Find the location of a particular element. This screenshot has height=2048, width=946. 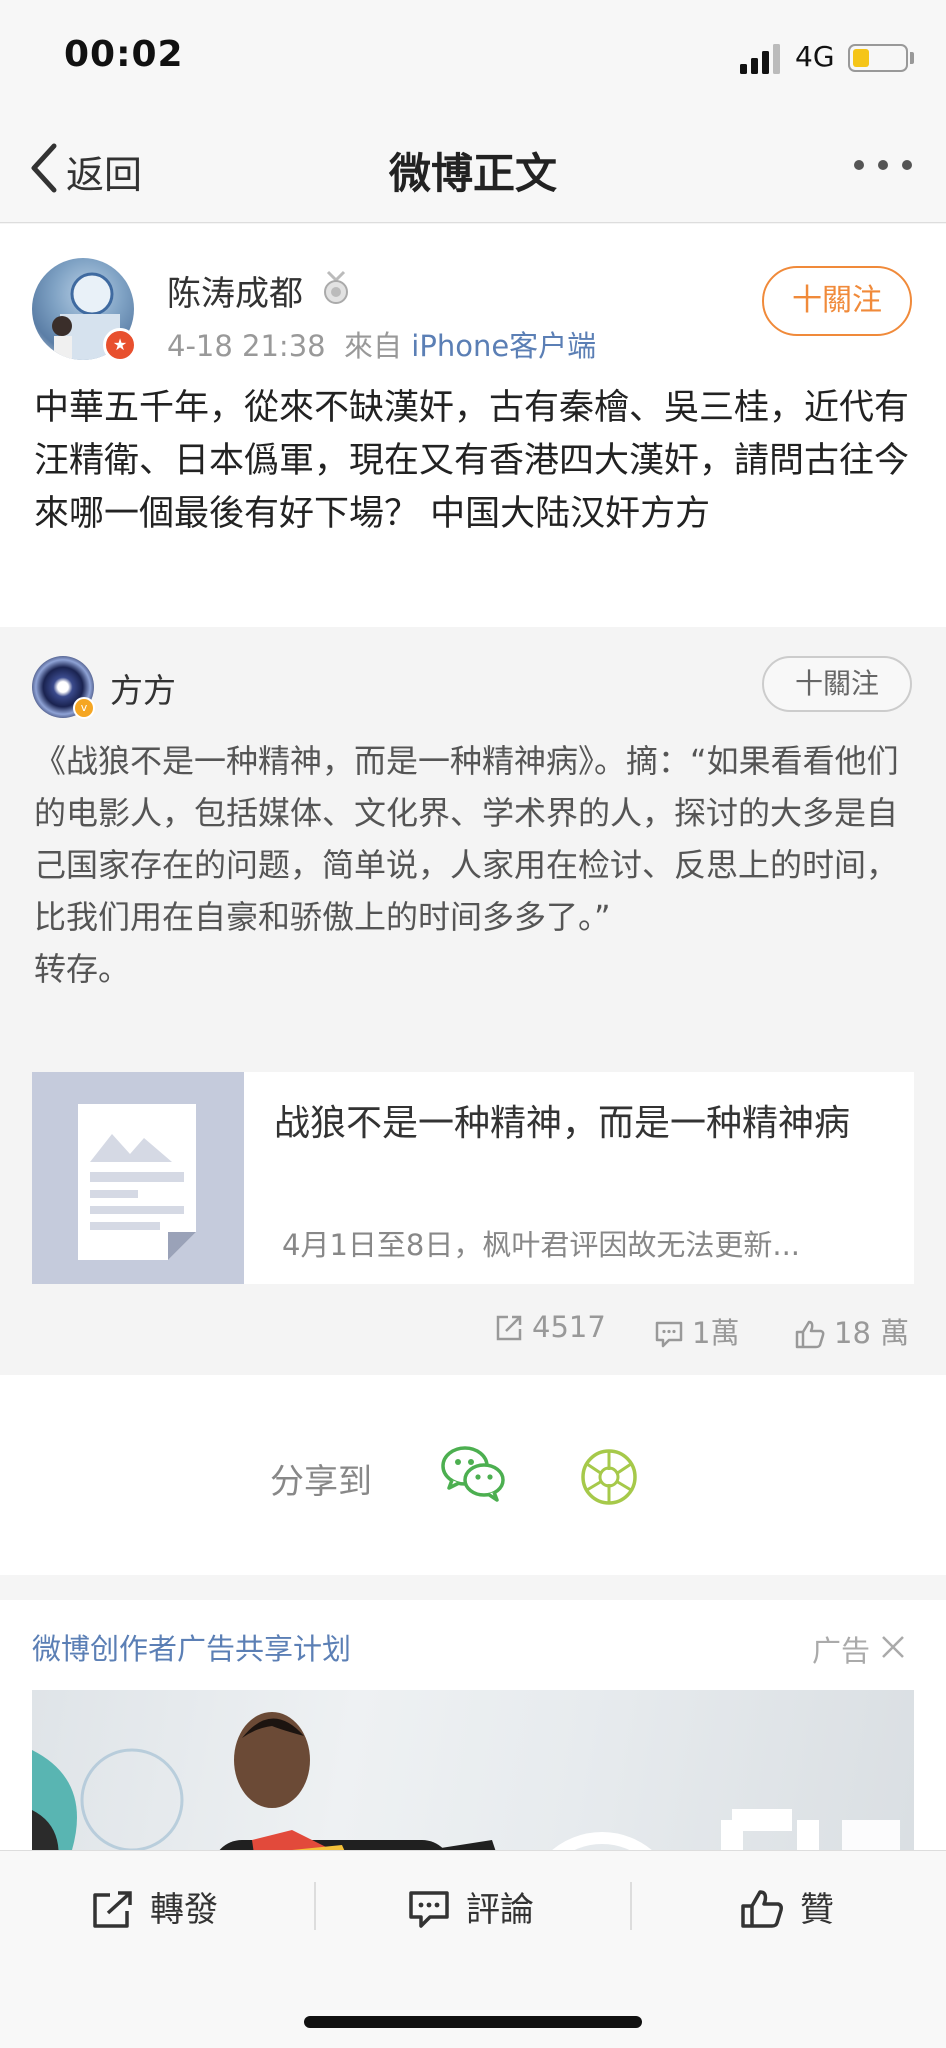

close-icon is located at coordinates (893, 1647).